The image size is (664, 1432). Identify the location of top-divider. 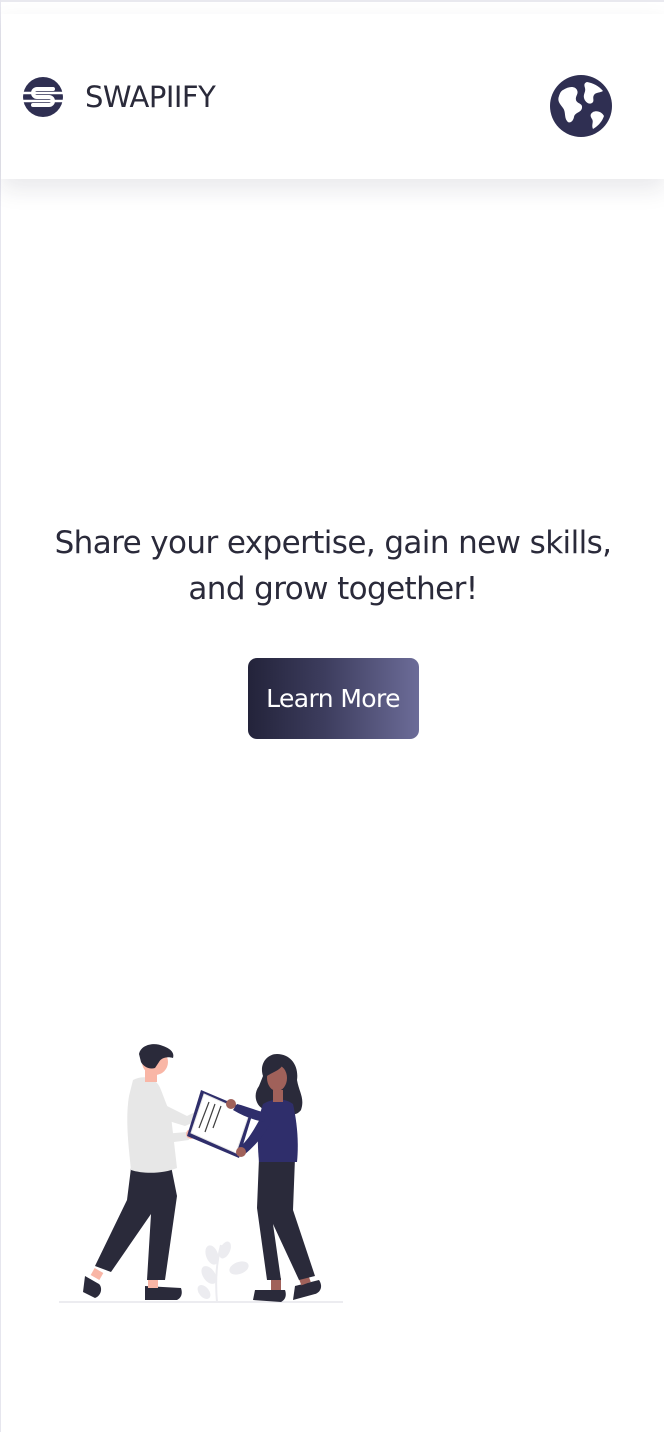
(332, 1).